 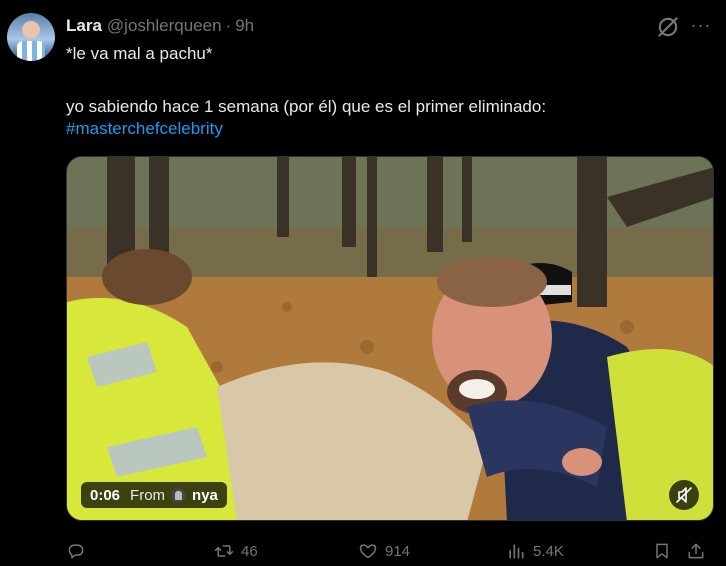 I want to click on share-button, so click(x=696, y=551).